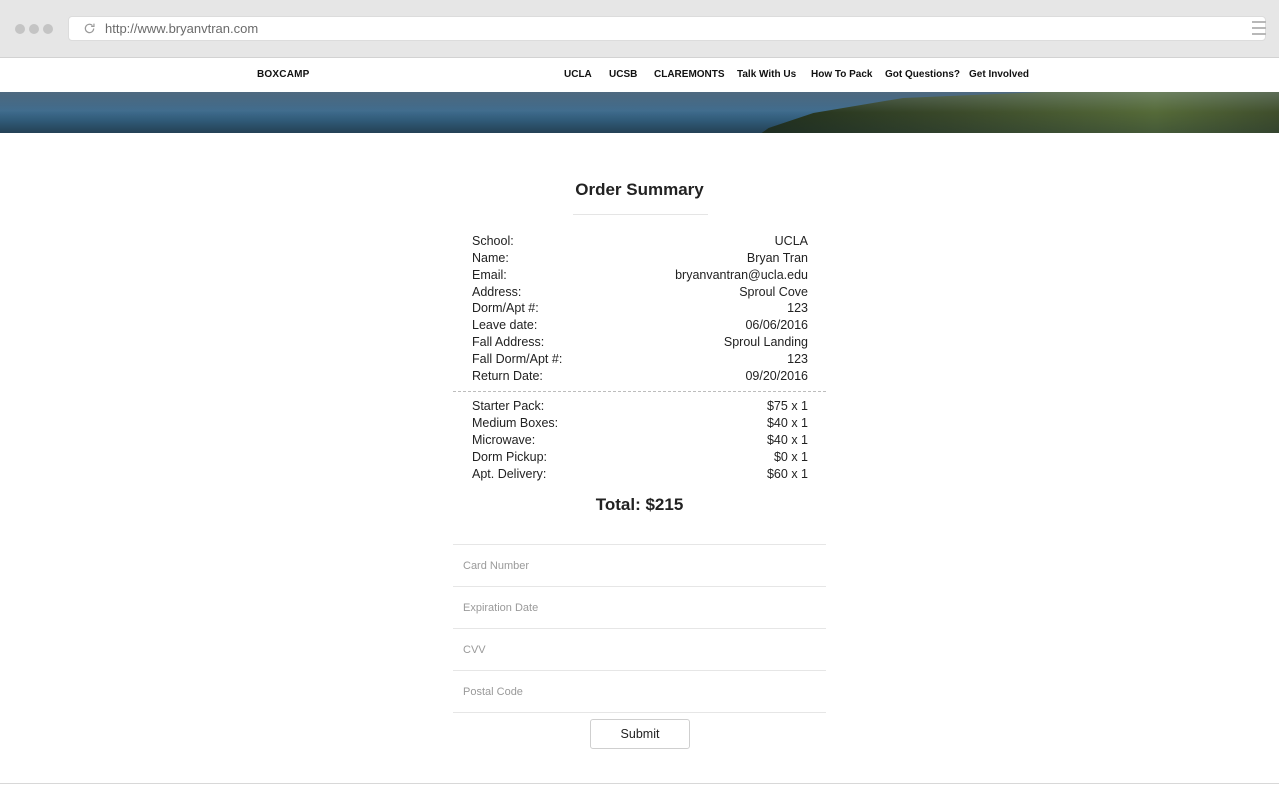 This screenshot has height=785, width=1279. What do you see at coordinates (791, 241) in the screenshot?
I see `detail-value: UCLA` at bounding box center [791, 241].